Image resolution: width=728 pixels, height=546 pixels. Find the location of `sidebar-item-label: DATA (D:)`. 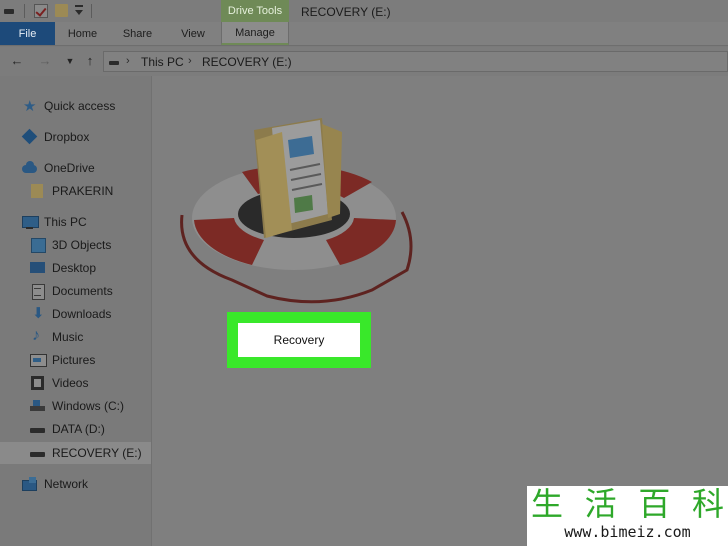

sidebar-item-label: DATA (D:) is located at coordinates (78, 429).